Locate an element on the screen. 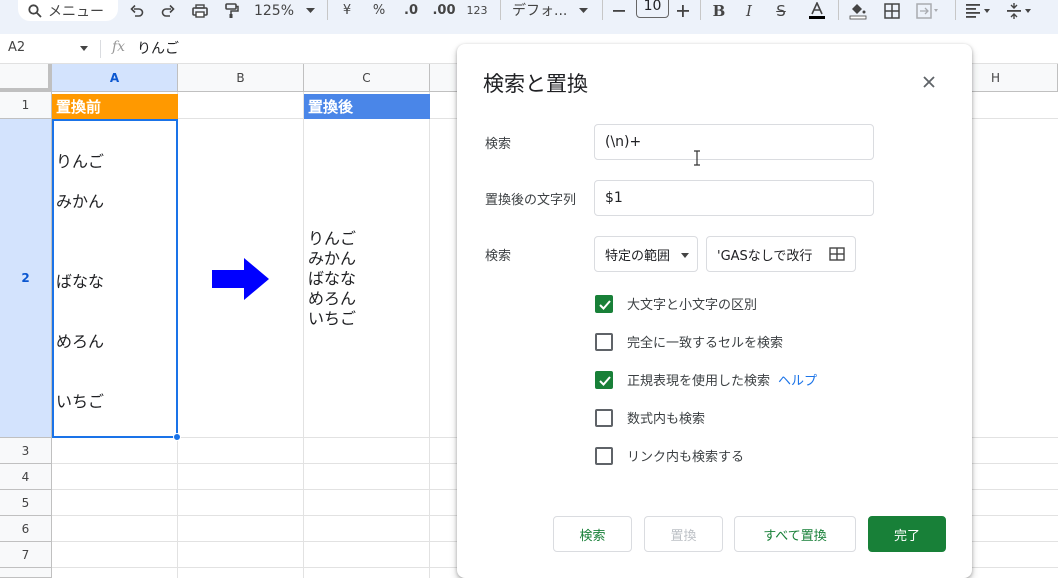 The height and width of the screenshot is (578, 1058). print-icon is located at coordinates (200, 10).